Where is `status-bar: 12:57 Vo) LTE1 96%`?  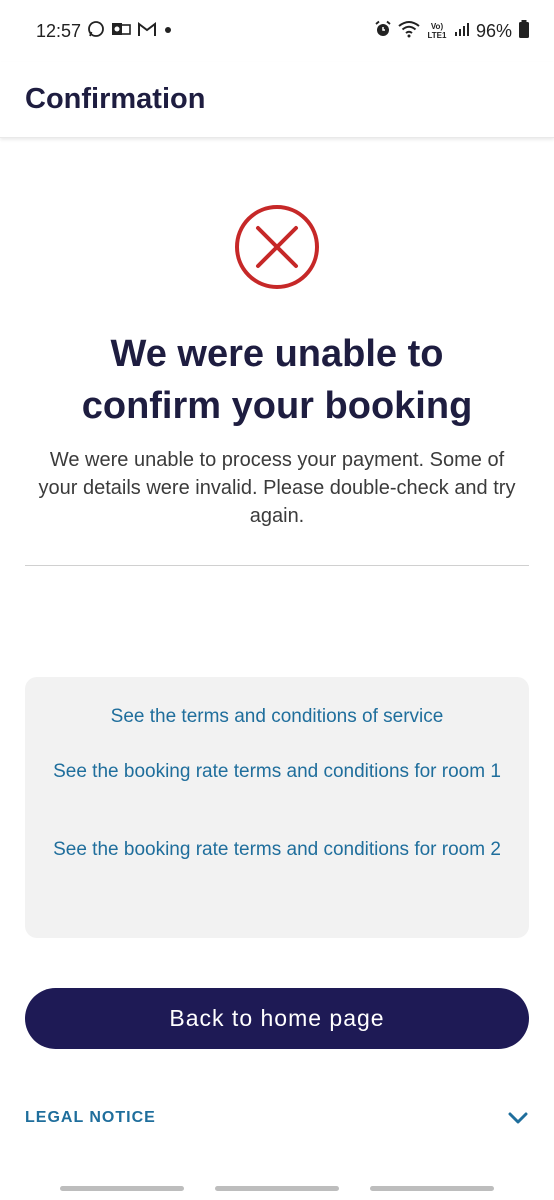 status-bar: 12:57 Vo) LTE1 96% is located at coordinates (277, 31).